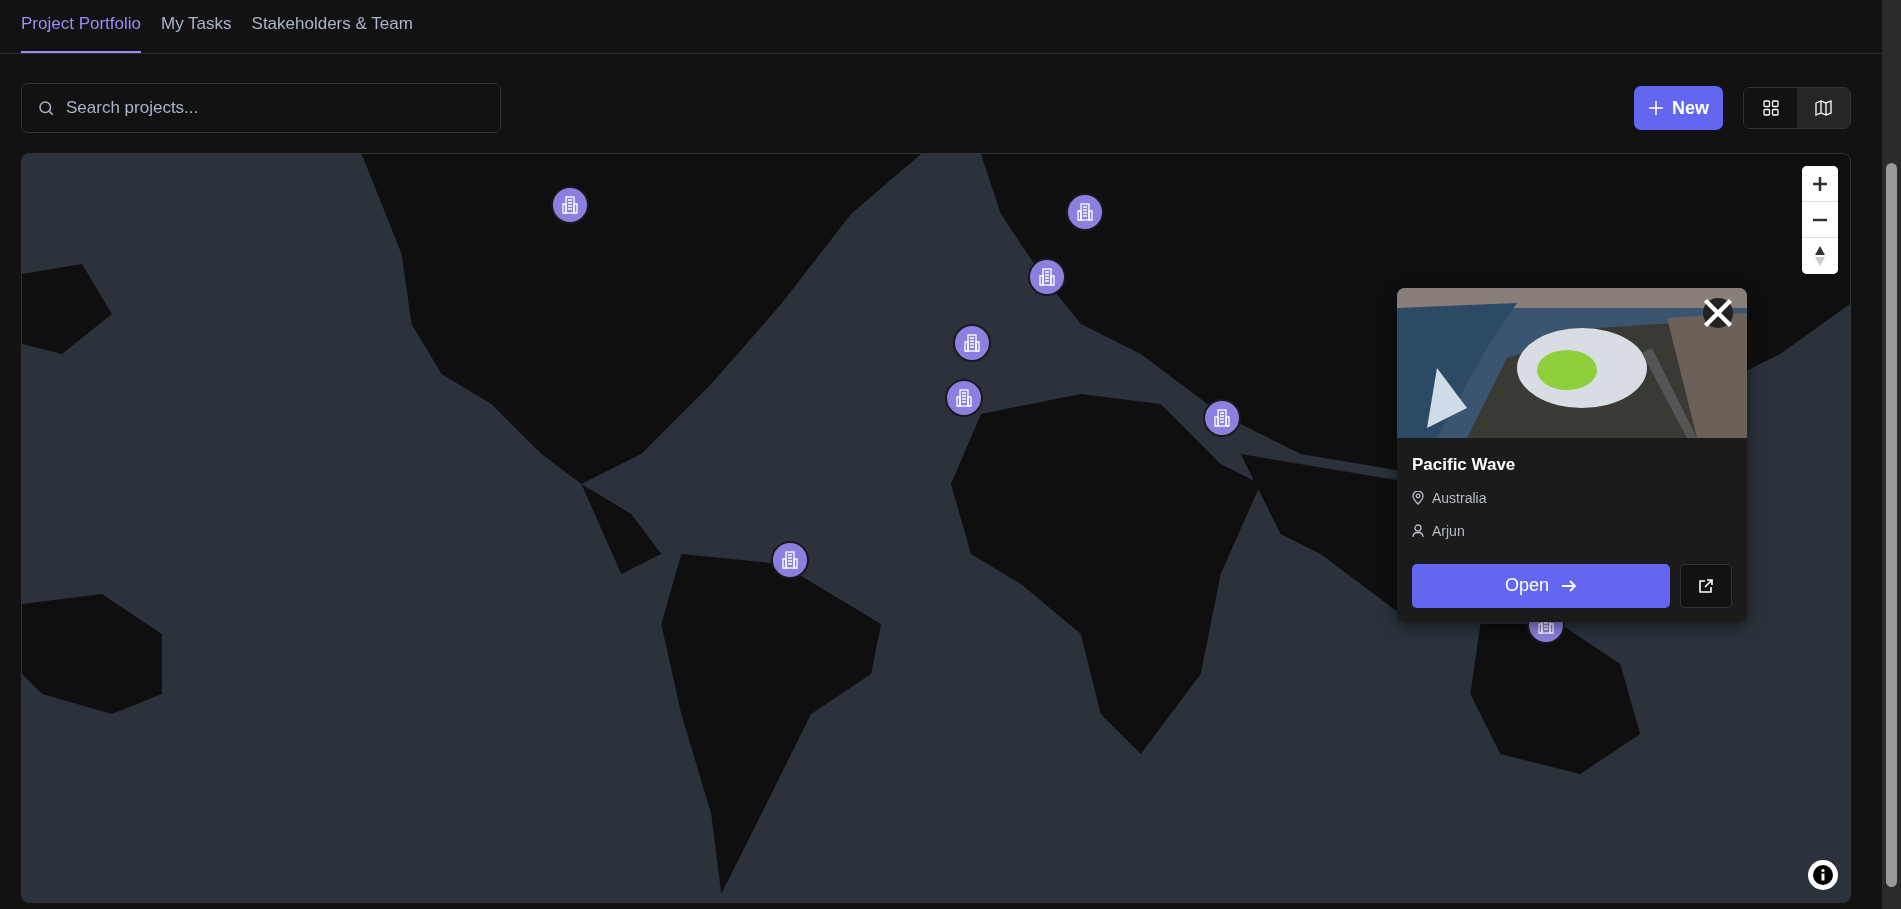 This screenshot has width=1901, height=909. What do you see at coordinates (1656, 108) in the screenshot?
I see `plus-icon` at bounding box center [1656, 108].